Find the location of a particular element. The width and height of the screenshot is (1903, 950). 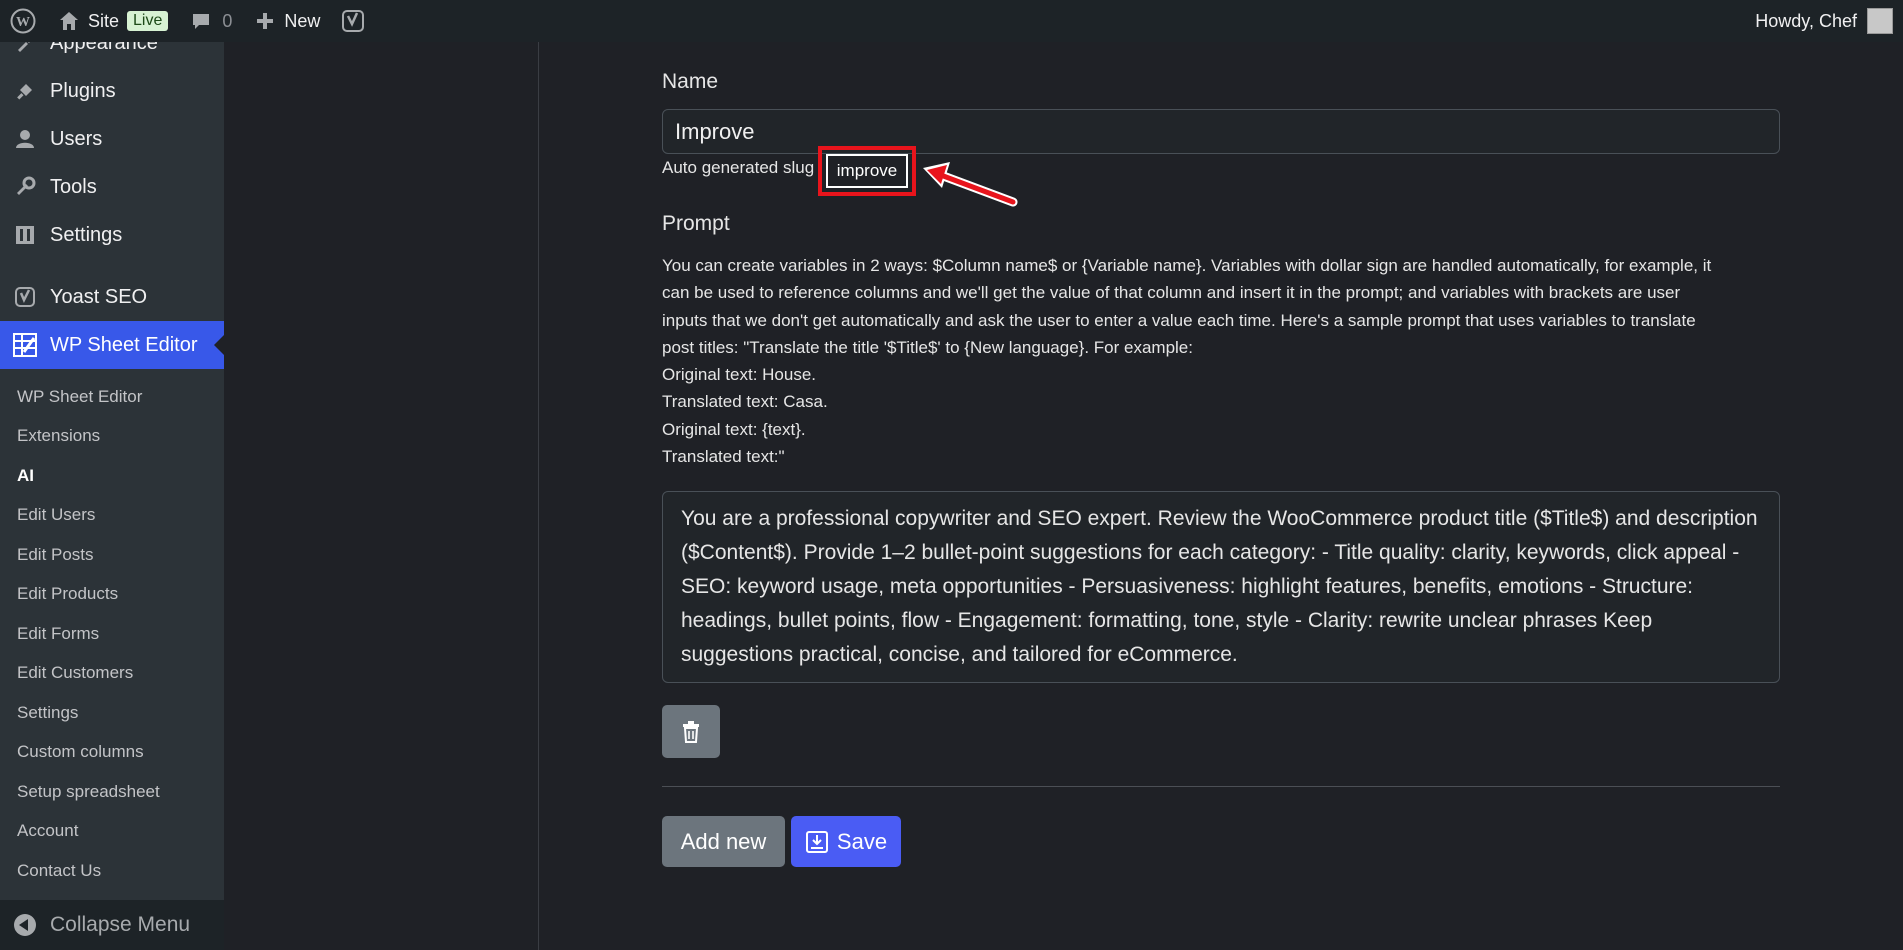

submenu-edit-customers: Edit Customers is located at coordinates (112, 674).